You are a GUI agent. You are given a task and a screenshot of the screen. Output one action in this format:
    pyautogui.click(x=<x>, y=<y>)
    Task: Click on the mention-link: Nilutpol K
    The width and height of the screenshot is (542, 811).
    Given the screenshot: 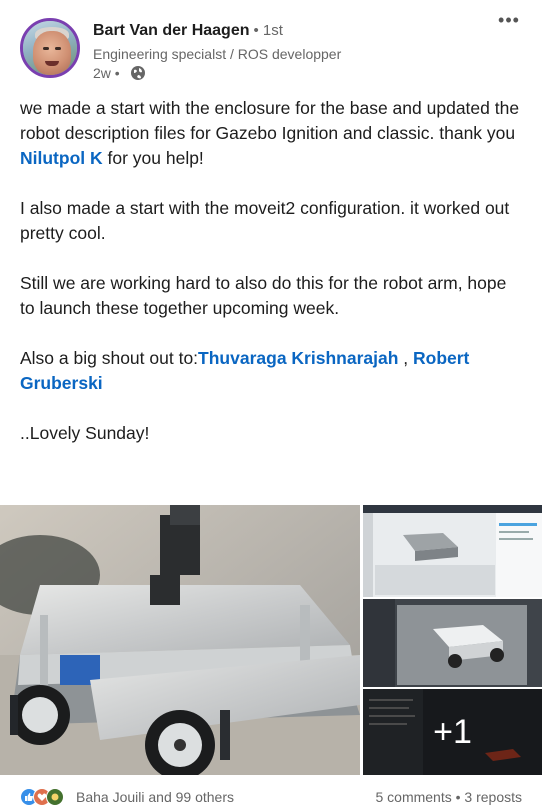 What is the action you would take?
    pyautogui.click(x=61, y=158)
    